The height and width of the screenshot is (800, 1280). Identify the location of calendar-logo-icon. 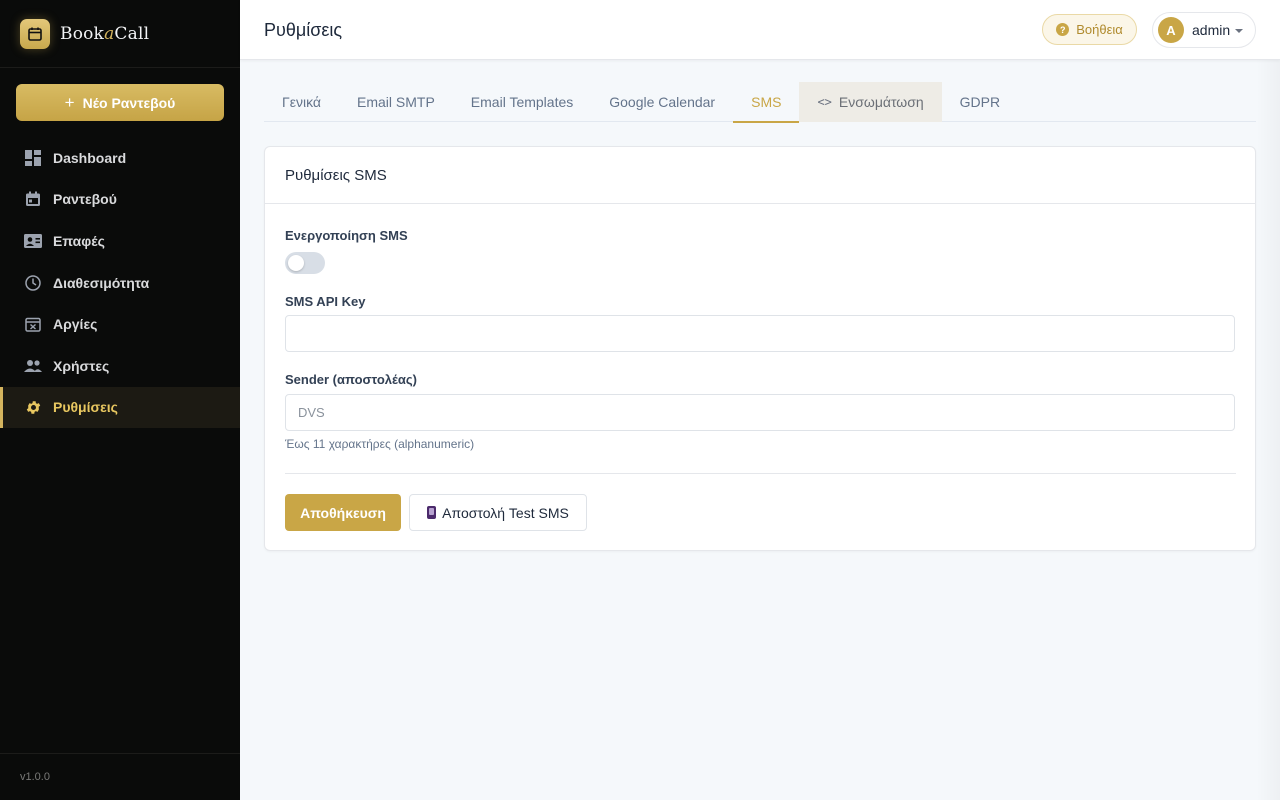
(35, 33).